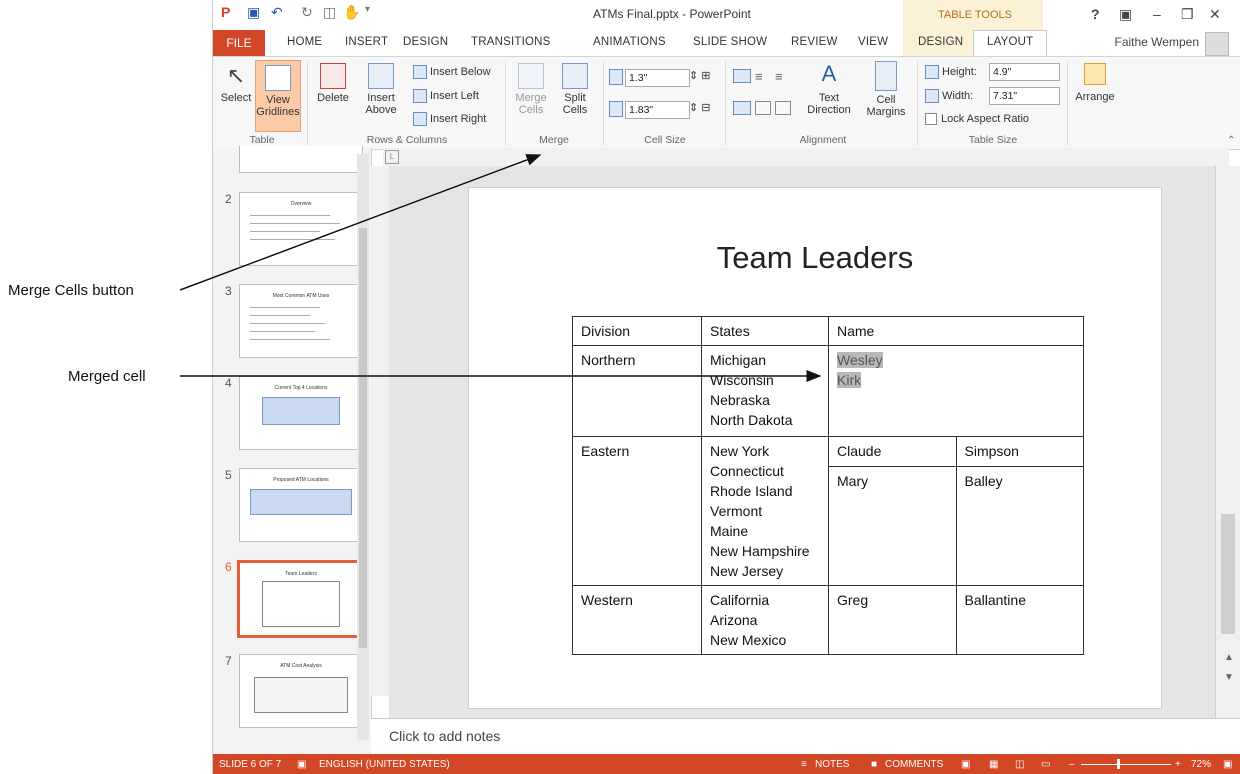 Image resolution: width=1240 pixels, height=774 pixels. Describe the element at coordinates (239, 43) in the screenshot. I see `tab-file: FILE` at that location.